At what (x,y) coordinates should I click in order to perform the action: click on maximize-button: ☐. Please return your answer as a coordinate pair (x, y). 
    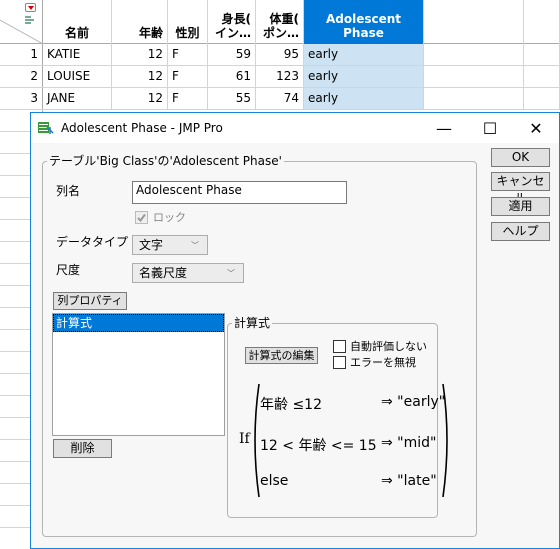
    Looking at the image, I should click on (490, 128).